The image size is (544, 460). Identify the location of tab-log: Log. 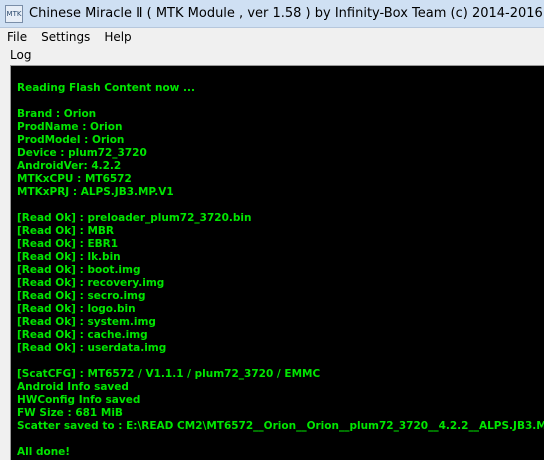
(20, 55).